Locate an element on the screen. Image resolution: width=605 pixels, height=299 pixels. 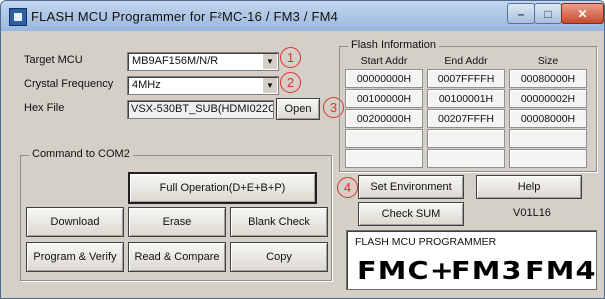
annotation-4: 4 is located at coordinates (347, 187).